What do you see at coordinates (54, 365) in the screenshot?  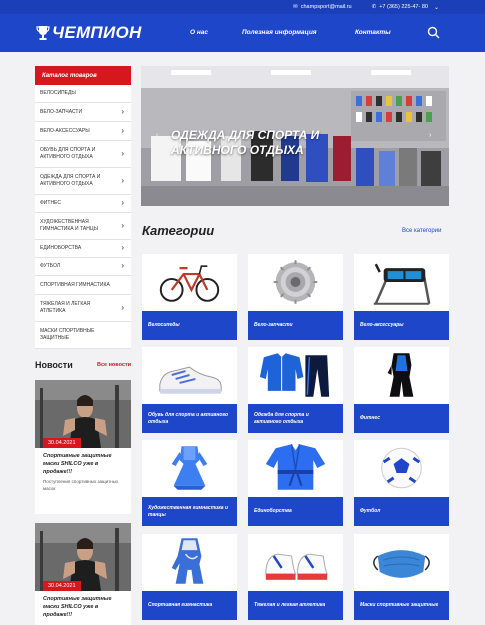 I see `news-title: Новости` at bounding box center [54, 365].